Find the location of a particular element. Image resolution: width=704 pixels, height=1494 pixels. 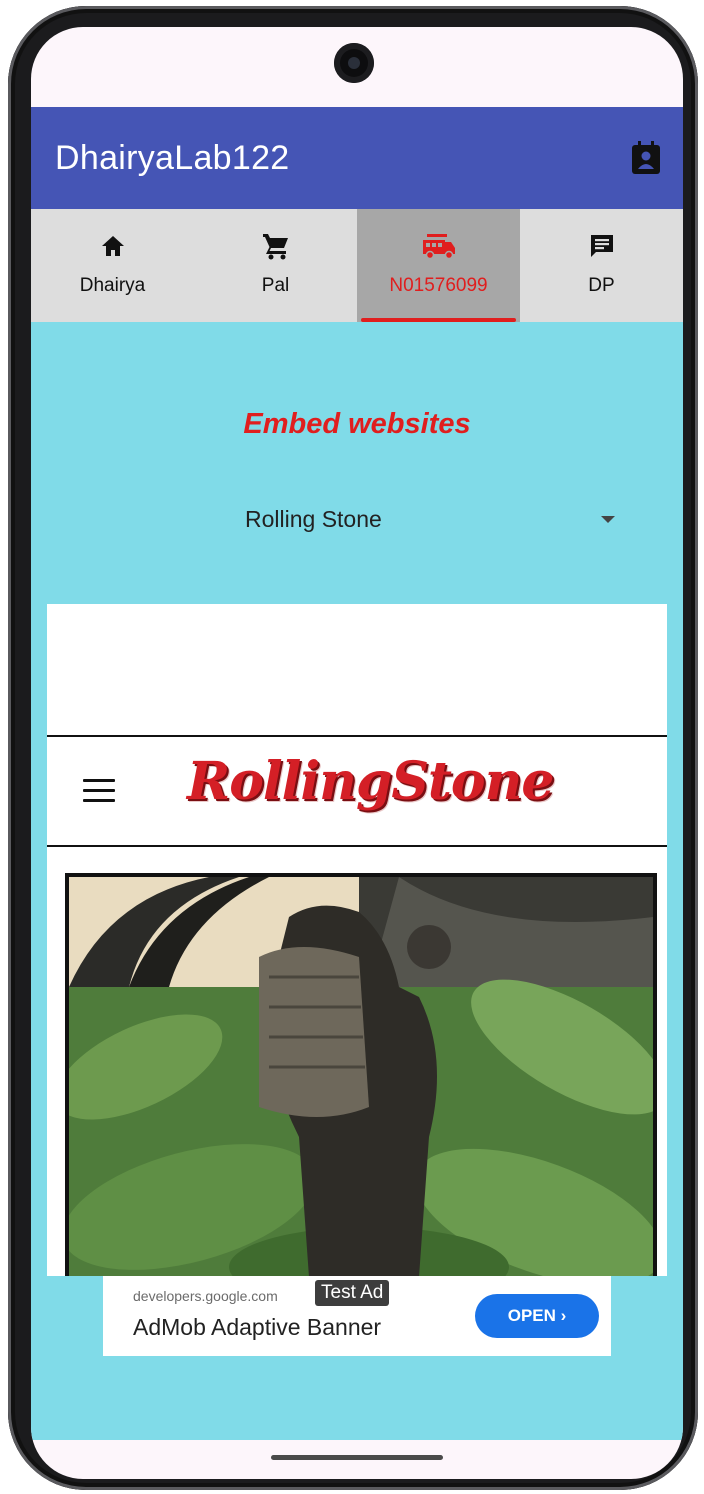

website-dropdown: Rolling Stone is located at coordinates (433, 520).